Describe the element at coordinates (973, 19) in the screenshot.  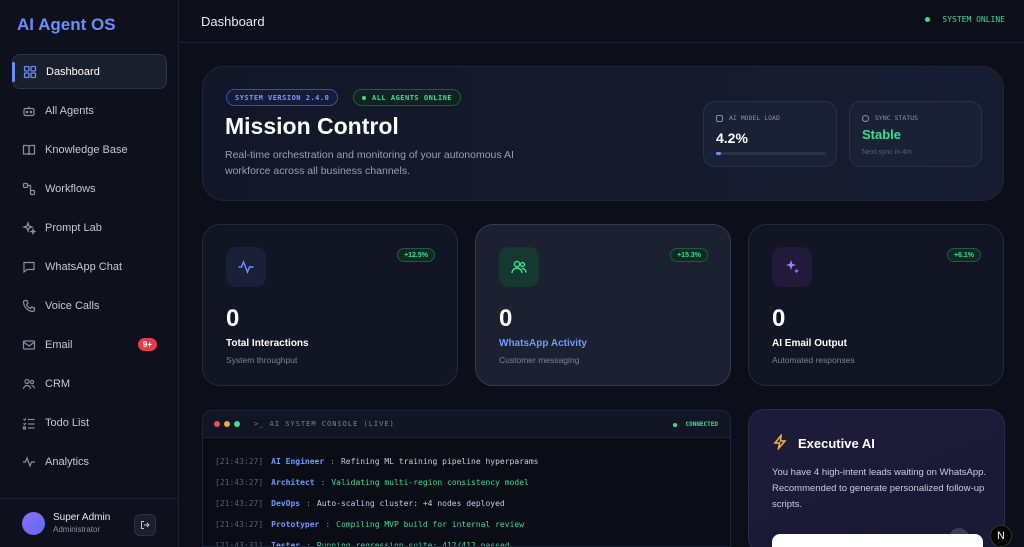
I see `system-status-label: SYSTEM ONLINE` at that location.